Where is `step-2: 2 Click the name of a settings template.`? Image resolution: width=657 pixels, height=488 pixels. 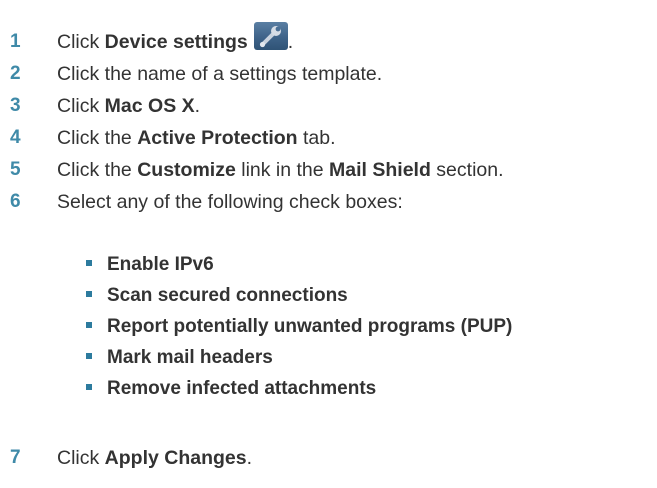 step-2: 2 Click the name of a settings template. is located at coordinates (196, 74).